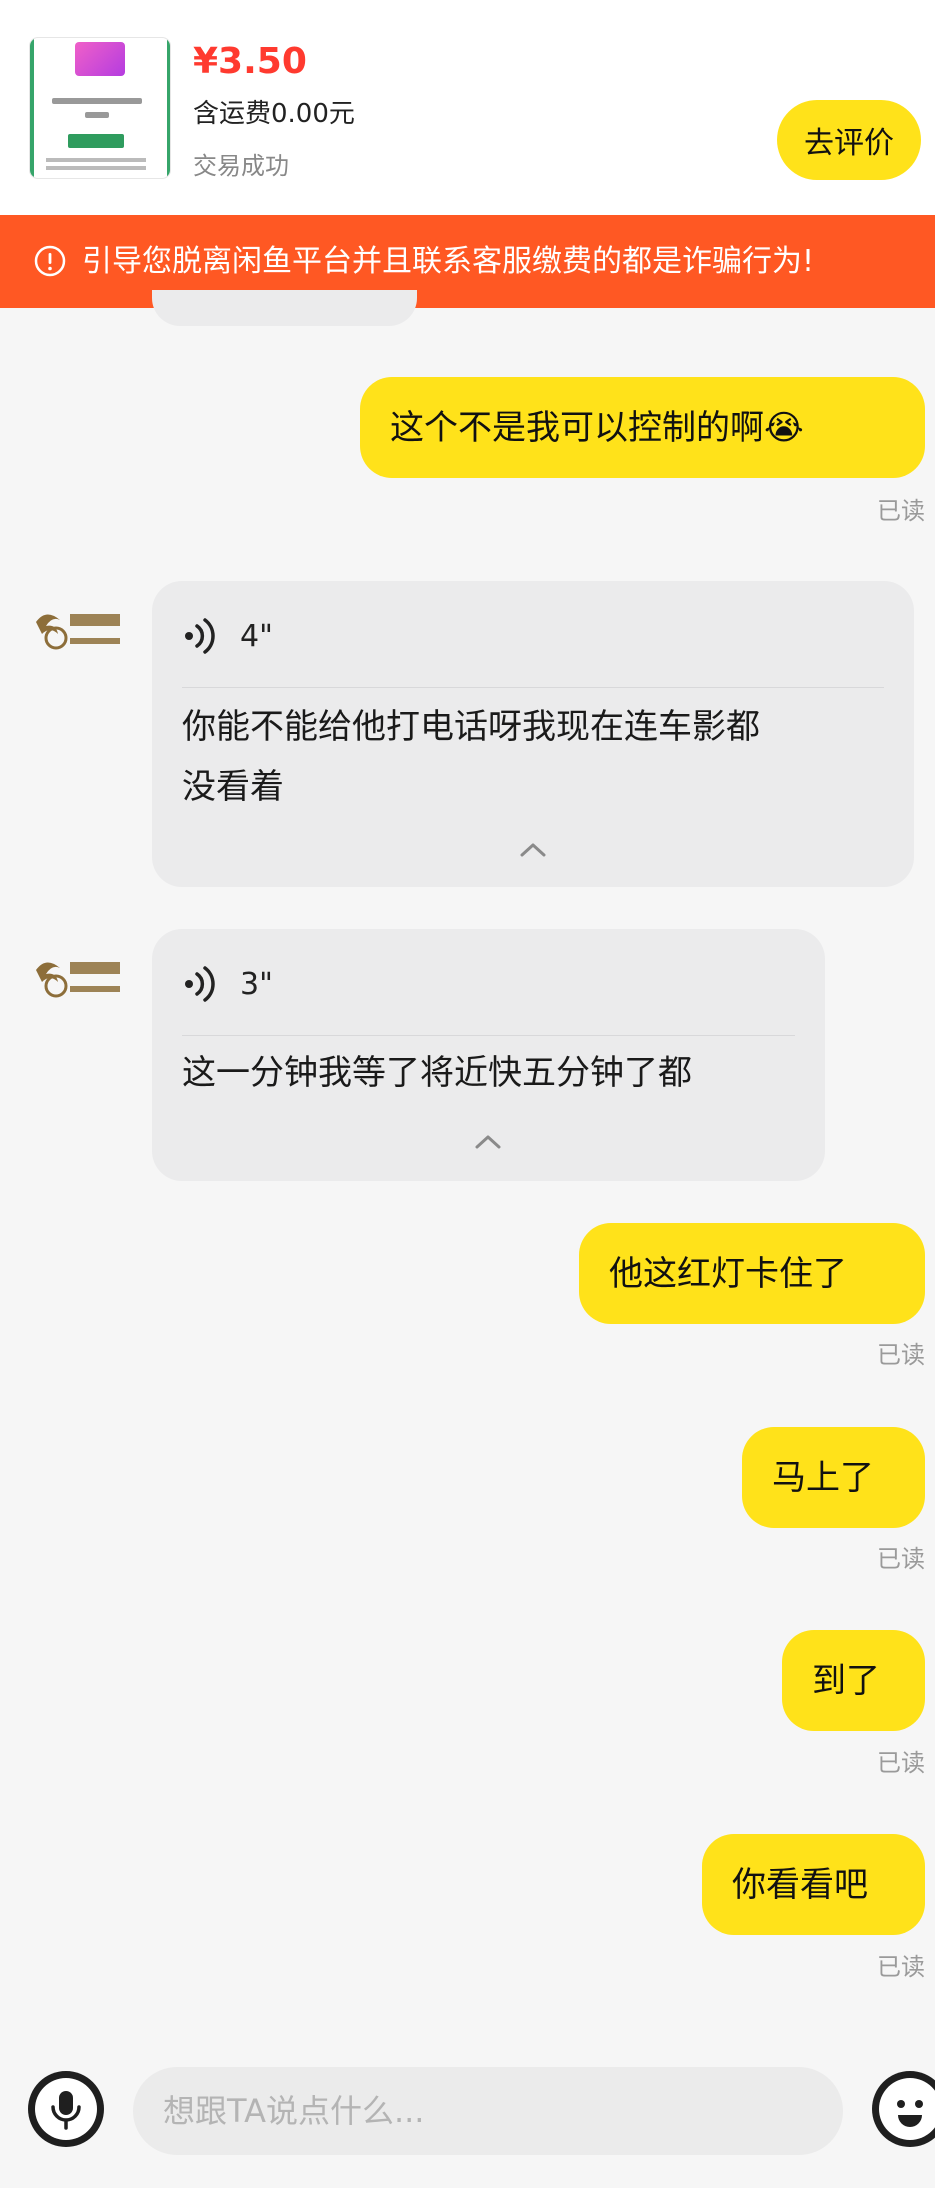 The height and width of the screenshot is (2188, 935). What do you see at coordinates (488, 2111) in the screenshot?
I see `message-input` at bounding box center [488, 2111].